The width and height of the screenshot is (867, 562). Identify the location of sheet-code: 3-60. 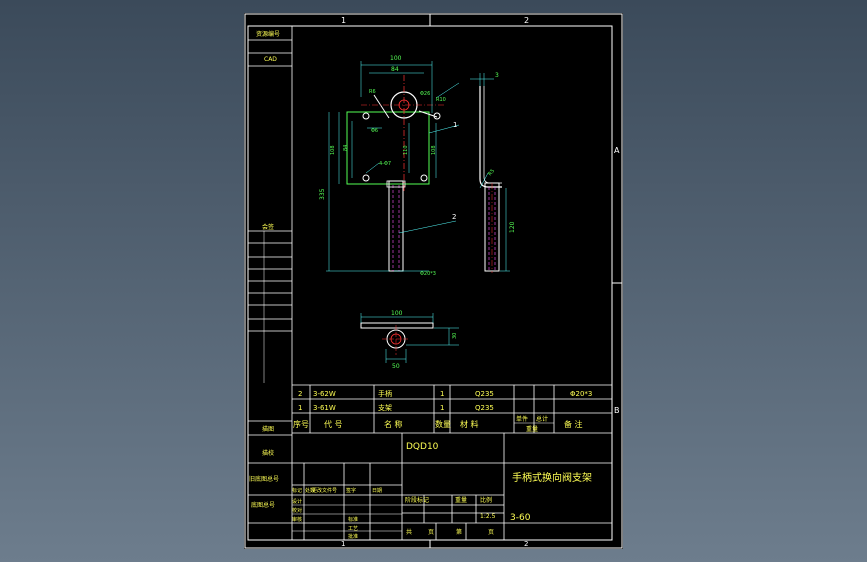
(520, 518).